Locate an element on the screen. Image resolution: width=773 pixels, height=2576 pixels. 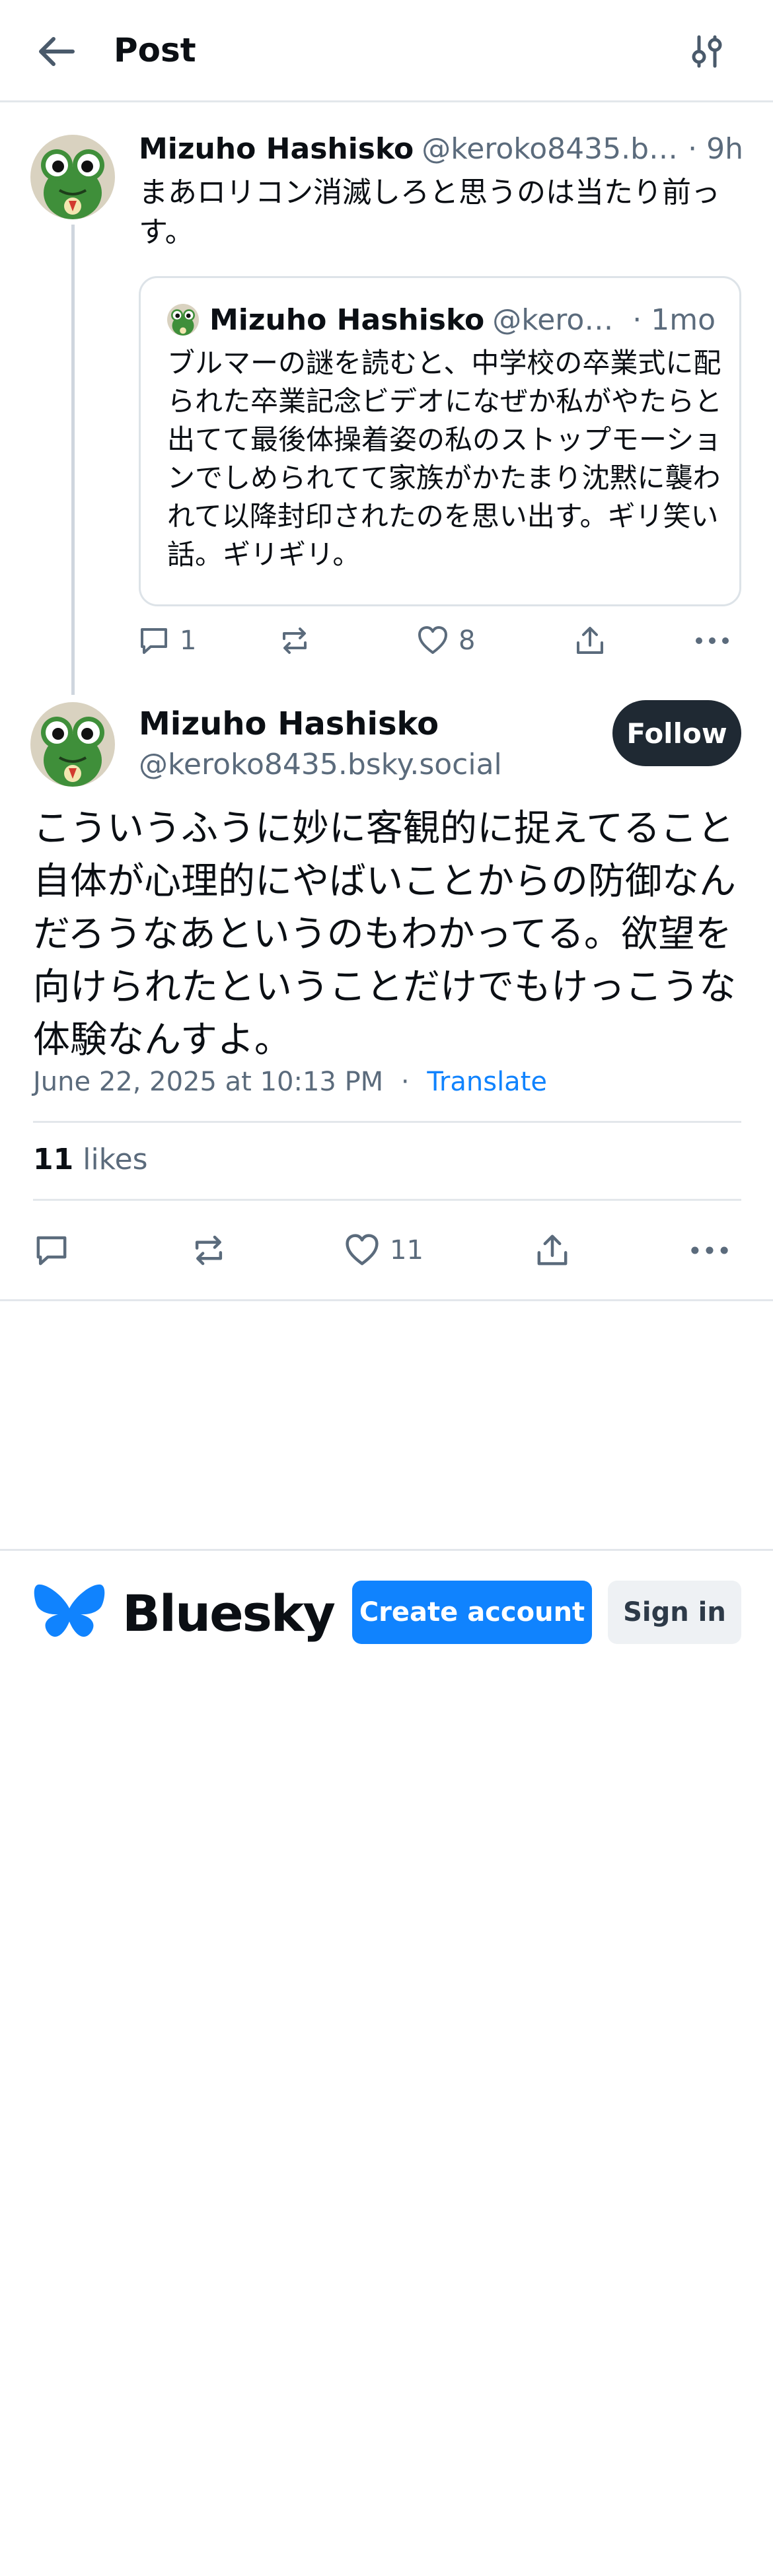
like-count: 11 is located at coordinates (406, 1251).